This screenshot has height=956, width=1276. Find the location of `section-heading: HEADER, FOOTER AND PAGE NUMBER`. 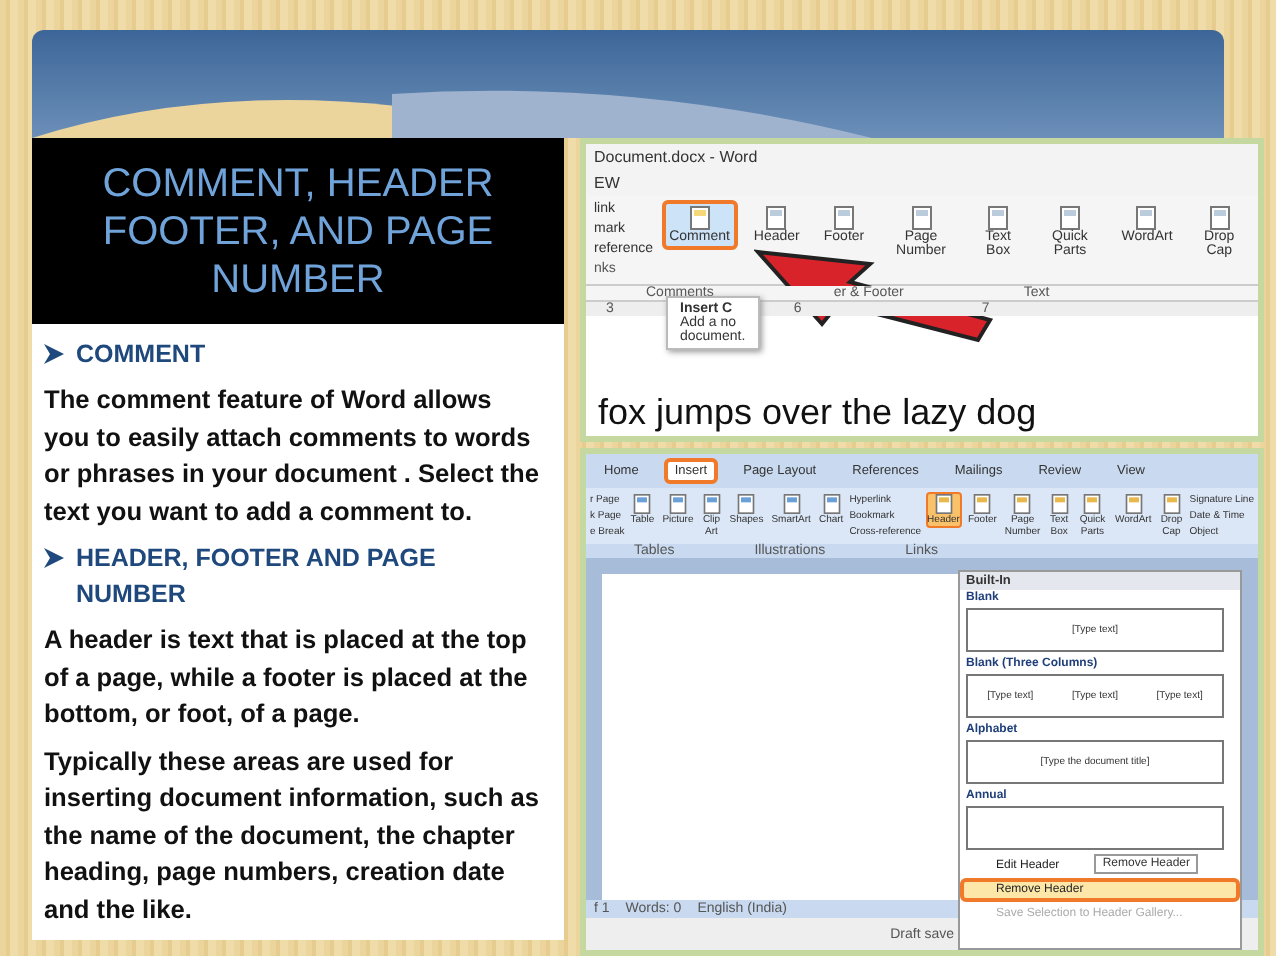

section-heading: HEADER, FOOTER AND PAGE NUMBER is located at coordinates (257, 577).